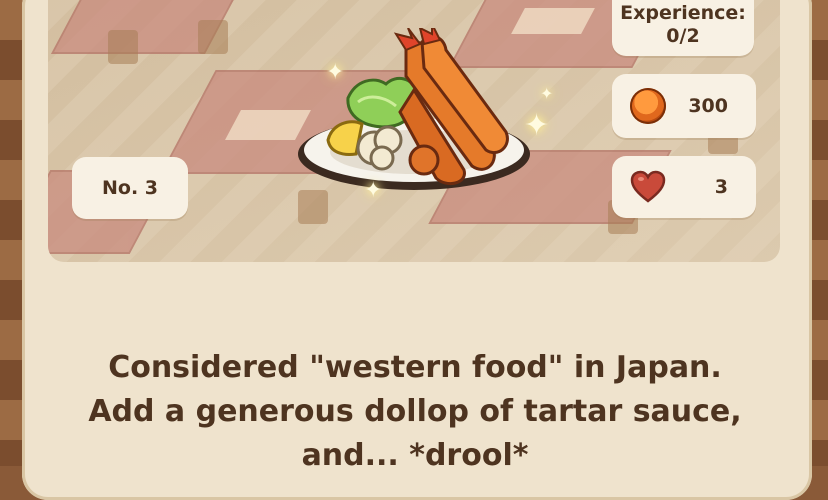 The image size is (828, 500). What do you see at coordinates (648, 106) in the screenshot?
I see `coin-icon` at bounding box center [648, 106].